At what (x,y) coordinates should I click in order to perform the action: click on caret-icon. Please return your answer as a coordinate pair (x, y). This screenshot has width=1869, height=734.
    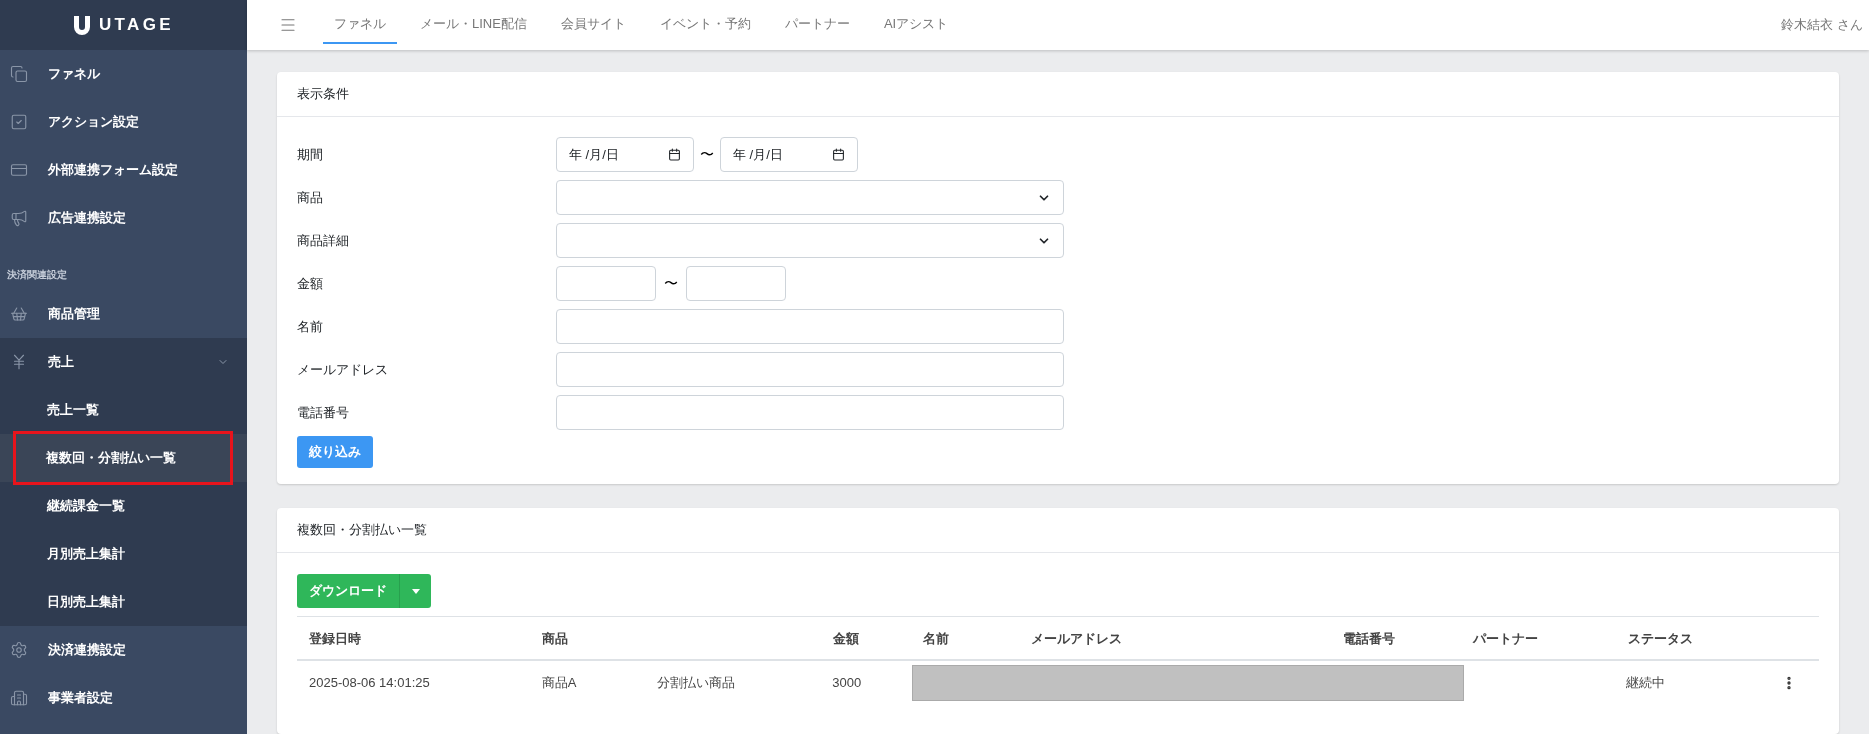
    Looking at the image, I should click on (415, 591).